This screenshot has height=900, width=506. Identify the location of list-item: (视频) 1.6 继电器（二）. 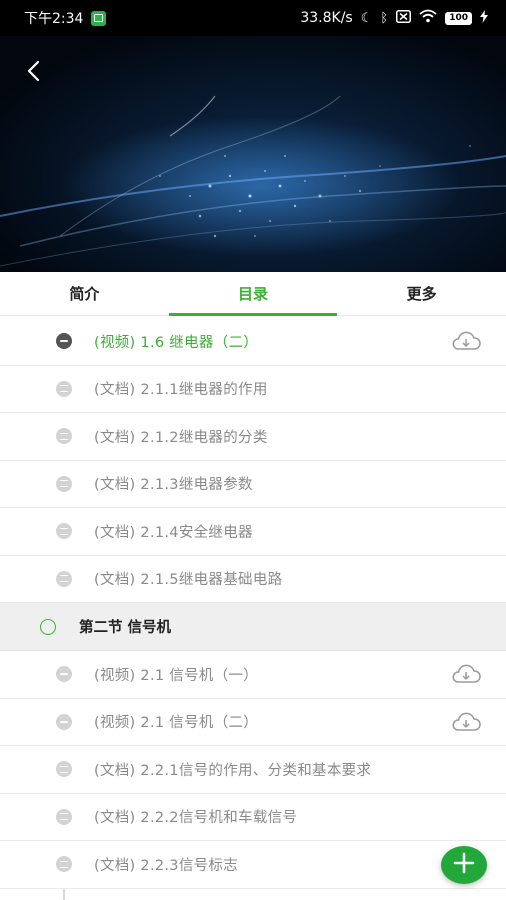
(253, 342).